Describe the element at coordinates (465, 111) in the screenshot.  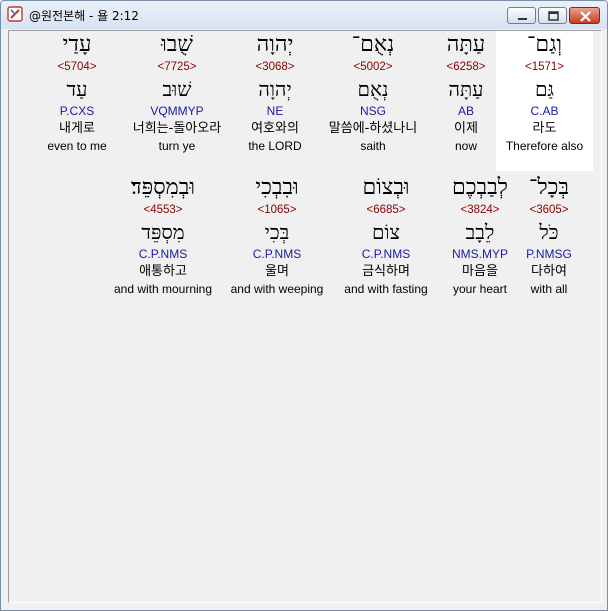
I see `morph-code: AB` at that location.